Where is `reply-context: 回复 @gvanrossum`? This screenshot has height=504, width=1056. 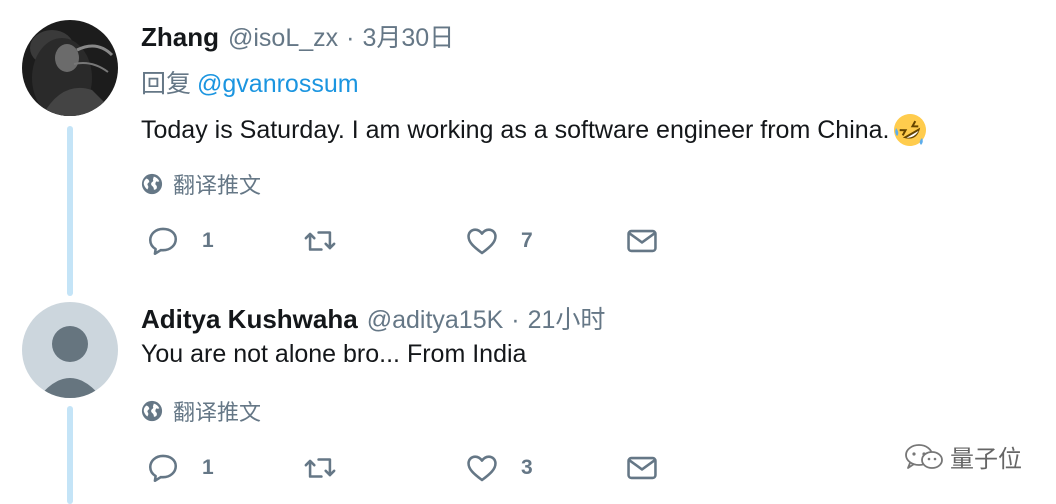 reply-context: 回复 @gvanrossum is located at coordinates (250, 82).